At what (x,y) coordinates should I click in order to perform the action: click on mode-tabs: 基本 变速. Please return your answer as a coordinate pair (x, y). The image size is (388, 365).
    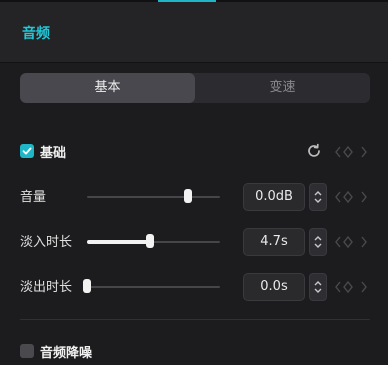
    Looking at the image, I should click on (195, 88).